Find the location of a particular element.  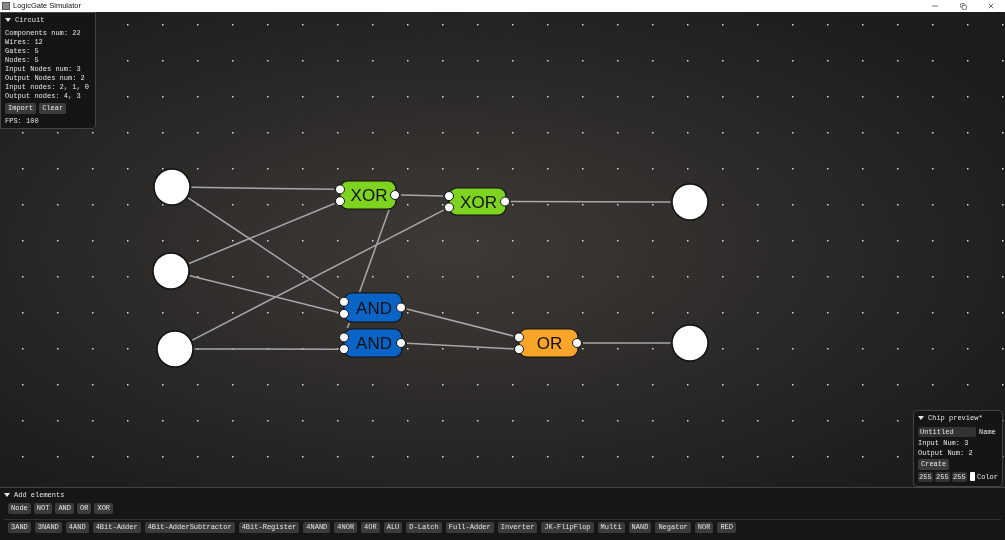

minimize-icon is located at coordinates (935, 6).